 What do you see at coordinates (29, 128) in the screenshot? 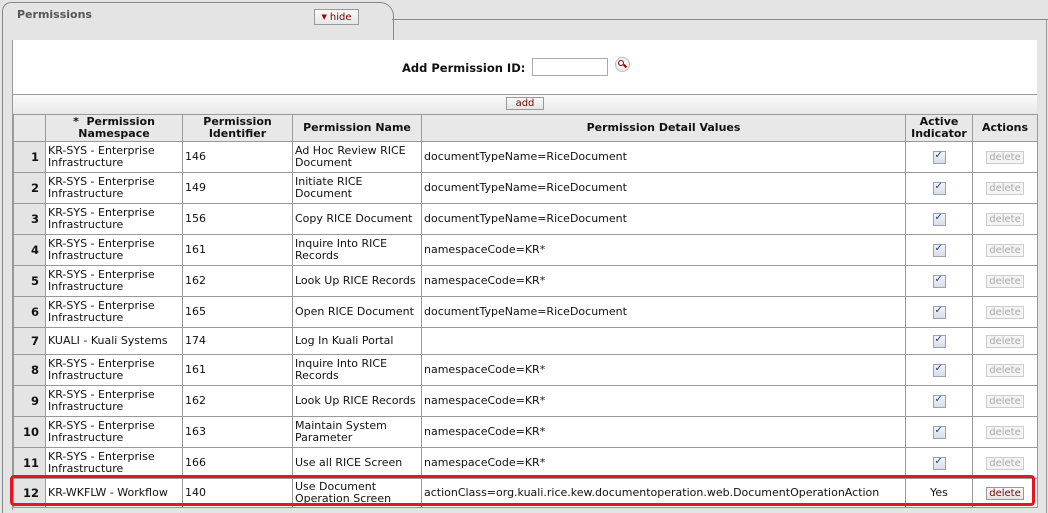
I see `header-row-number` at bounding box center [29, 128].